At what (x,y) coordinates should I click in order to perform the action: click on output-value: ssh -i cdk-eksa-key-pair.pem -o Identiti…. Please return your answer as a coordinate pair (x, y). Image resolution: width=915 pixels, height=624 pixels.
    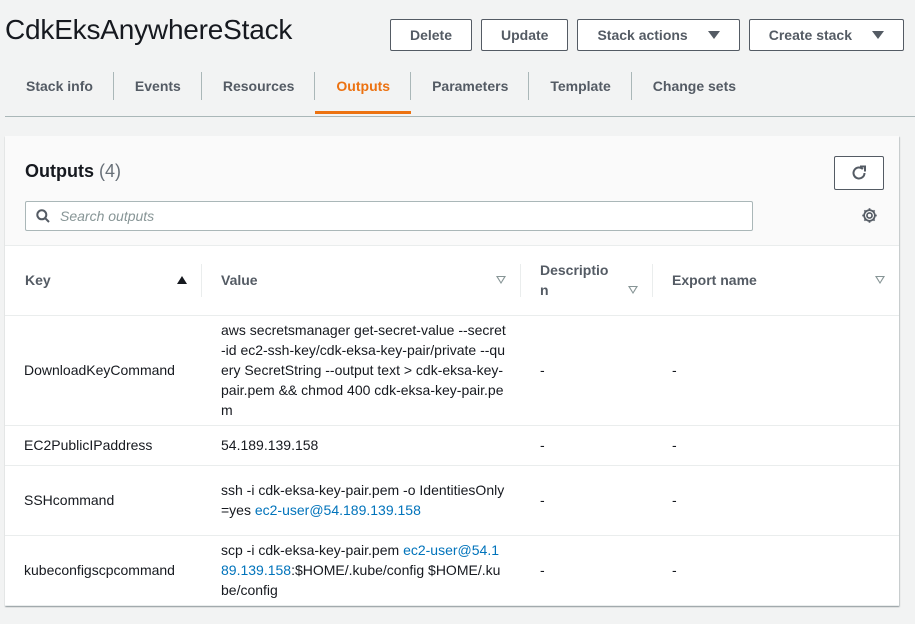
    Looking at the image, I should click on (360, 500).